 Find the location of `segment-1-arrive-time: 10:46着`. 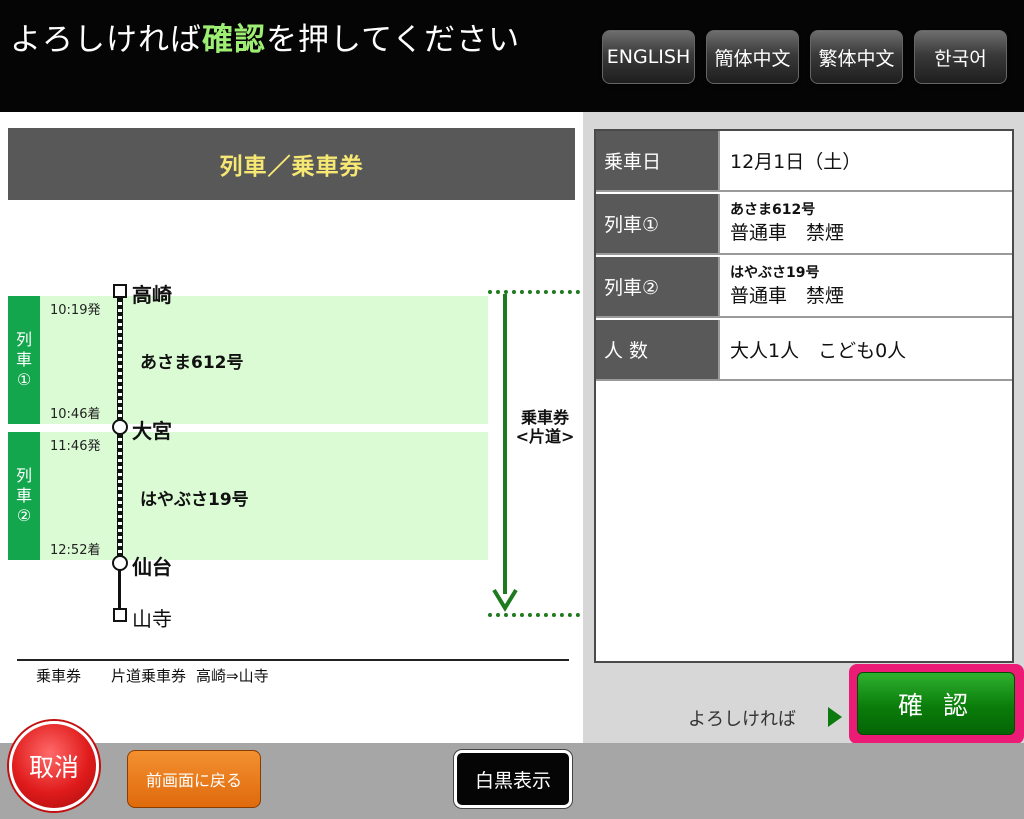

segment-1-arrive-time: 10:46着 is located at coordinates (75, 414).